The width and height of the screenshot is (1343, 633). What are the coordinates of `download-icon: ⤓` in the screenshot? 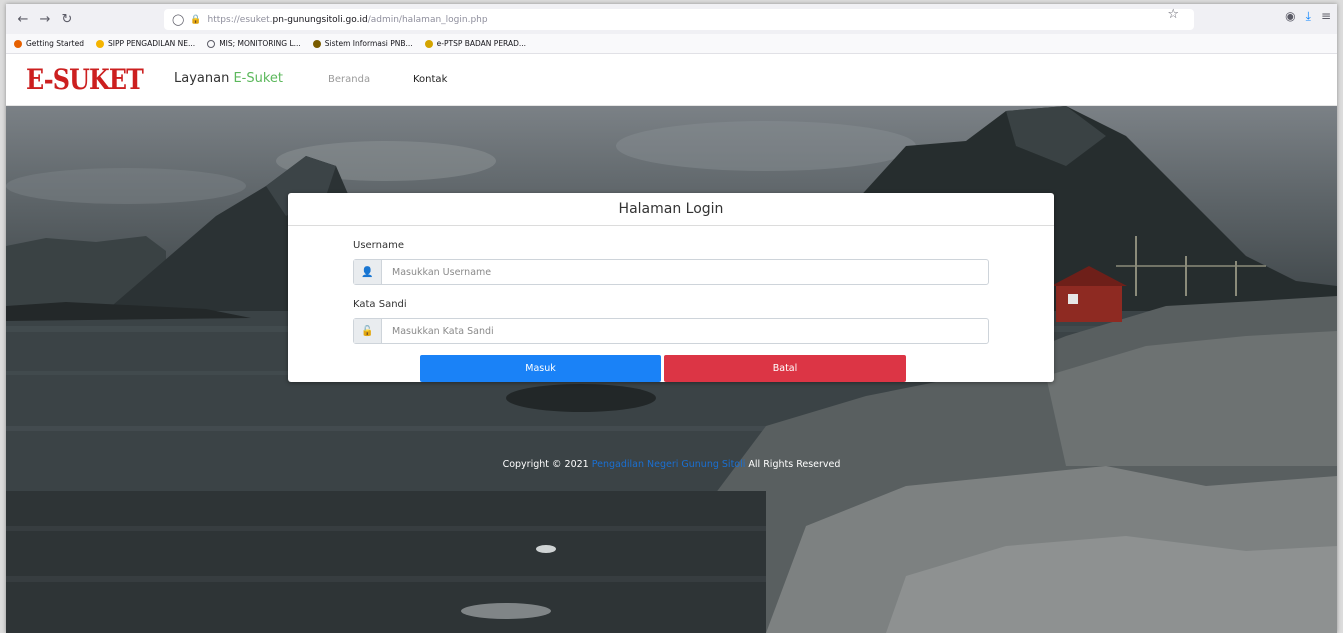 It's located at (1308, 16).